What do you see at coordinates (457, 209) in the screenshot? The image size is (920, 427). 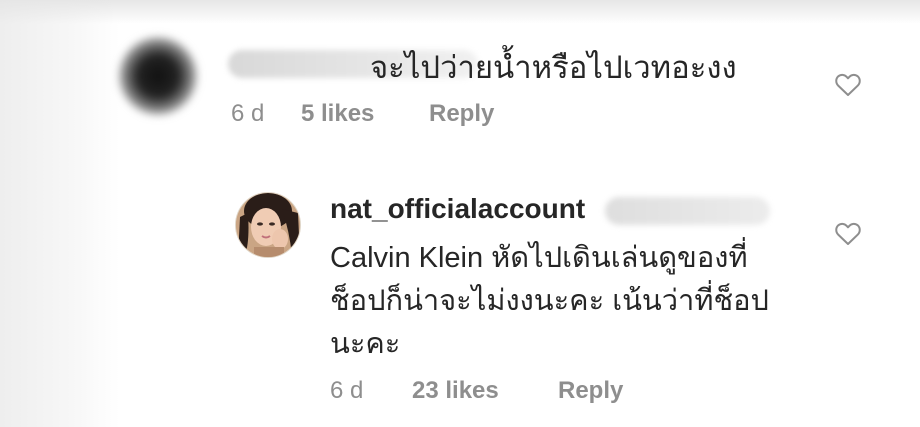 I see `reply-username: nat_officialaccount` at bounding box center [457, 209].